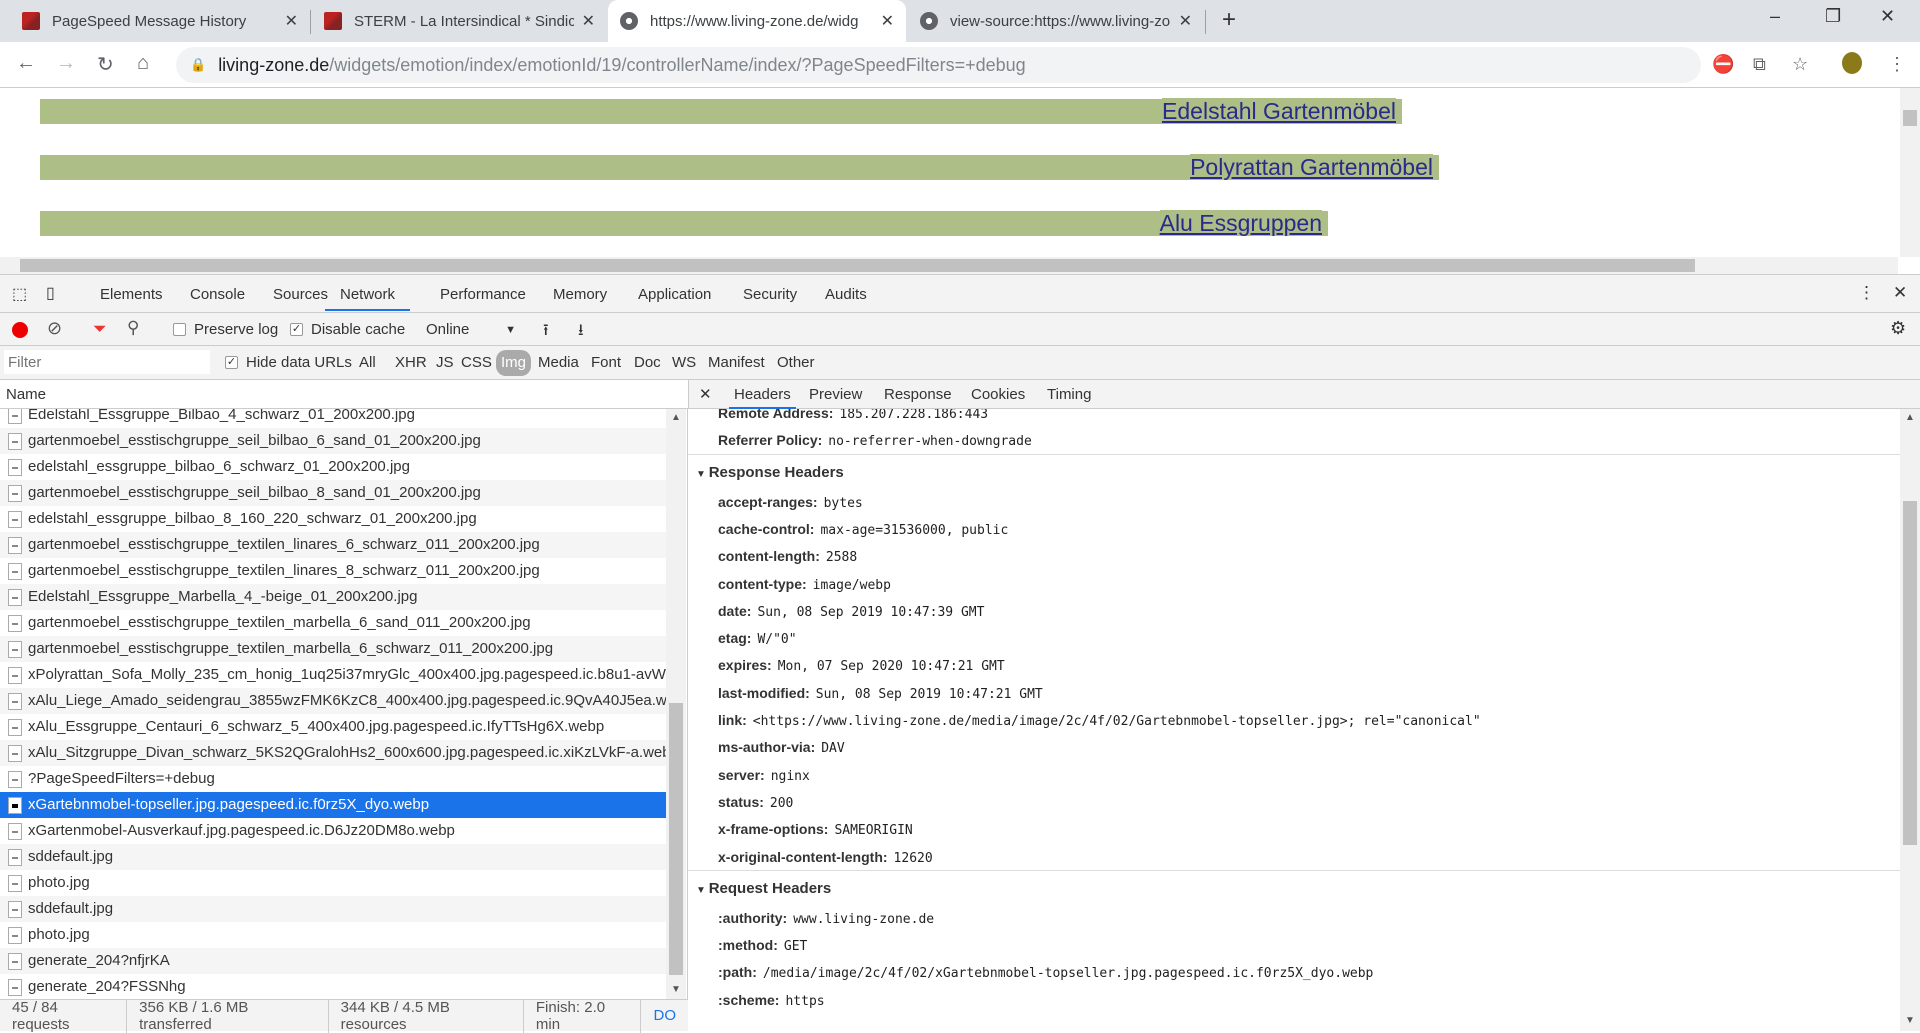 This screenshot has width=1920, height=1033. What do you see at coordinates (476, 362) in the screenshot?
I see `filter-css: CSS` at bounding box center [476, 362].